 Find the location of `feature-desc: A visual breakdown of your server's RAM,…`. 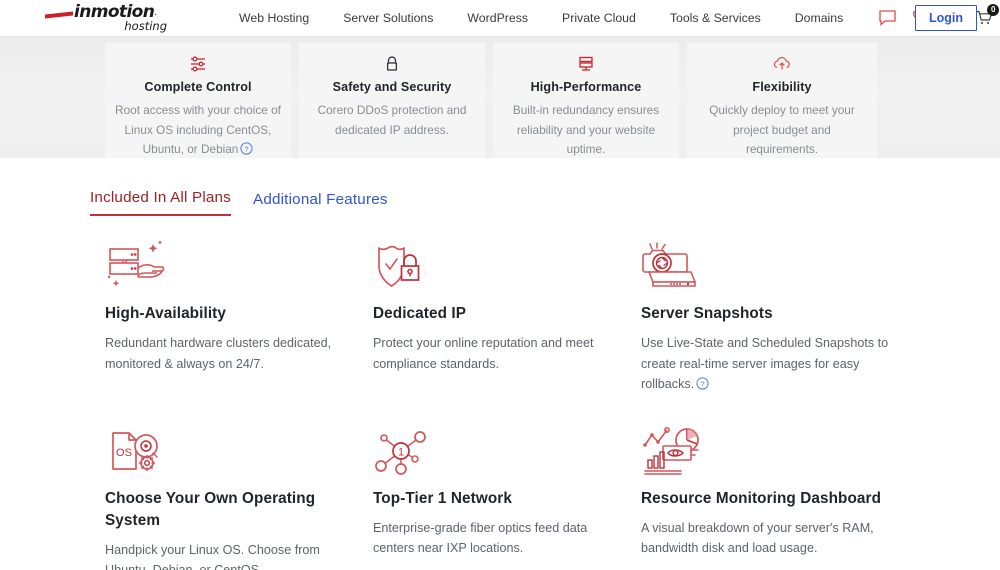

feature-desc: A visual breakdown of your server's RAM,… is located at coordinates (757, 538).